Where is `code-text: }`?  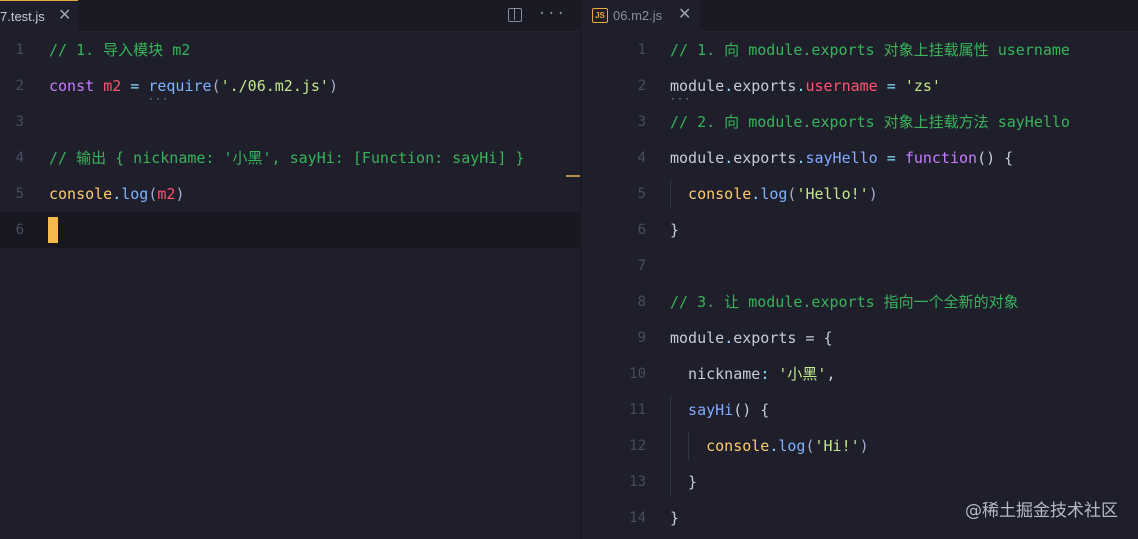
code-text: } is located at coordinates (674, 230).